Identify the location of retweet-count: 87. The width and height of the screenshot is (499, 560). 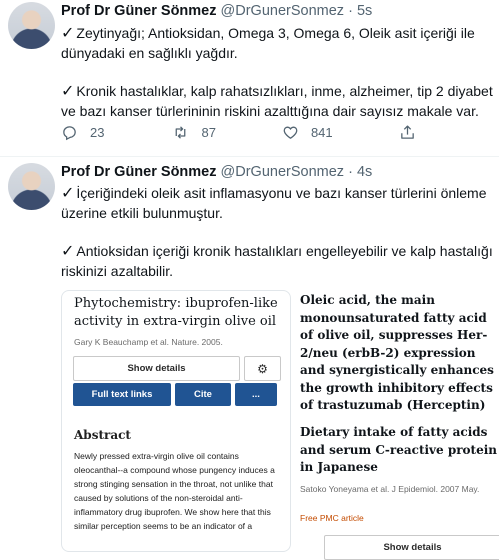
(208, 132).